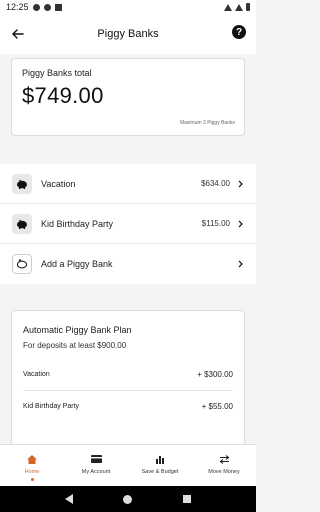 The image size is (320, 512). I want to click on app-bar: Piggy Banks ?, so click(128, 34).